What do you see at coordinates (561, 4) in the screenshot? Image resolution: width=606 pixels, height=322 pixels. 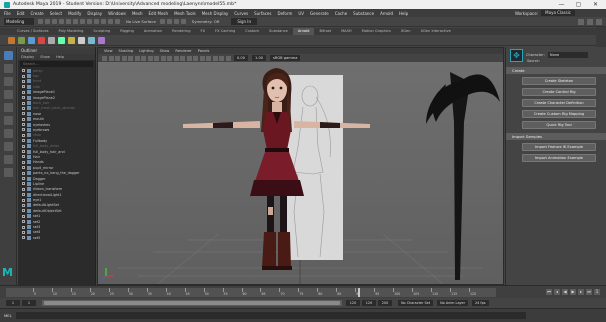 I see `minimize-button: —` at bounding box center [561, 4].